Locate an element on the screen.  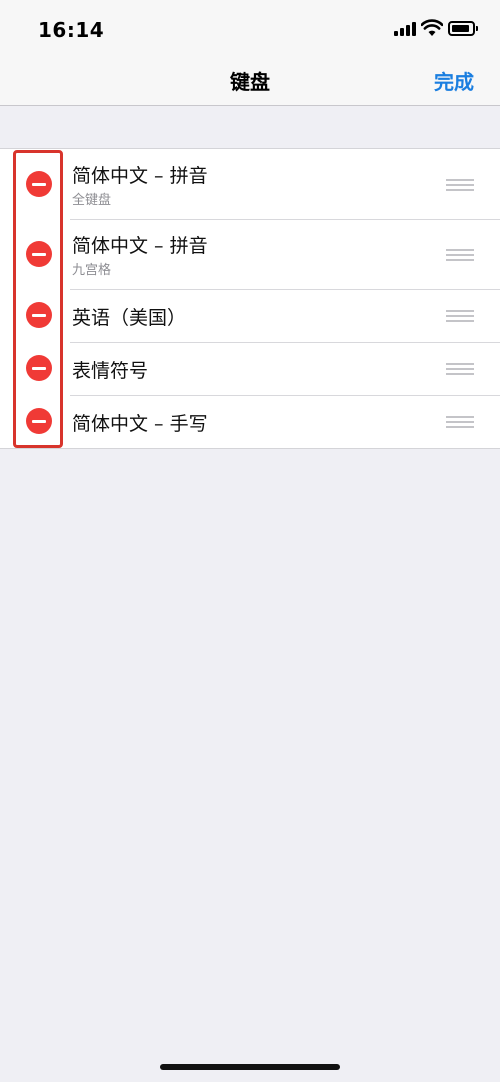
keyboard-row-handwriting: 简体中文 – 手写 is located at coordinates (250, 421).